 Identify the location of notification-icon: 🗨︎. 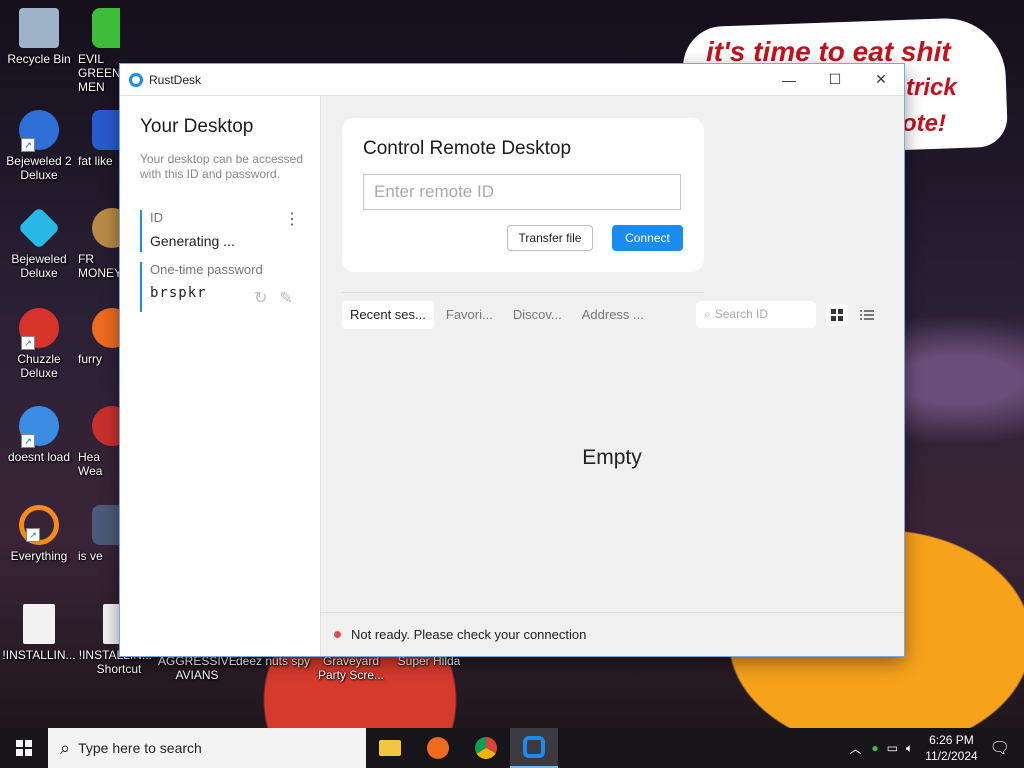
(1000, 748).